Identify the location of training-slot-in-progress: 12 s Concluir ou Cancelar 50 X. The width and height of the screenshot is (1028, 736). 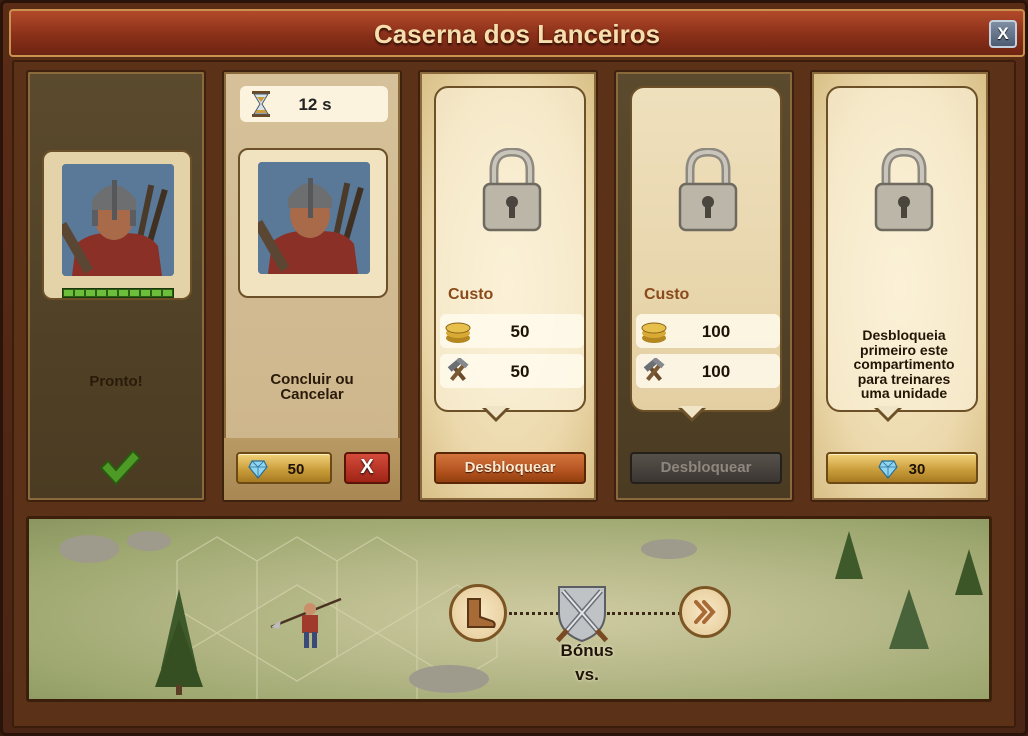
(312, 286).